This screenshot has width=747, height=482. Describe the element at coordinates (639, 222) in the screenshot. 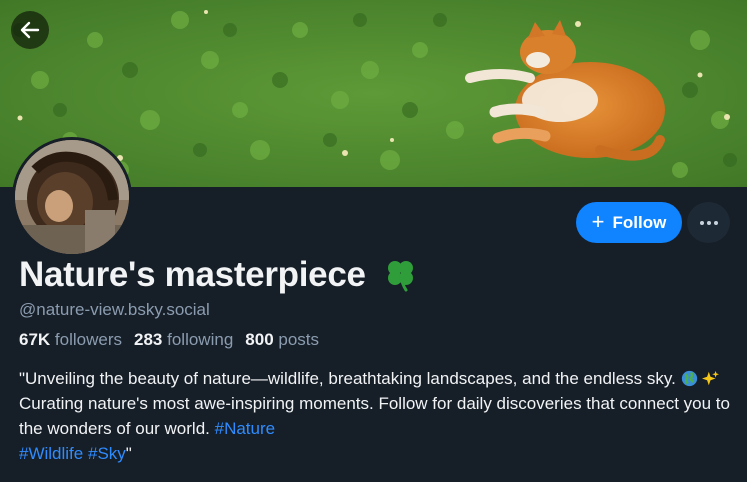

I see `follow-label: Follow` at that location.